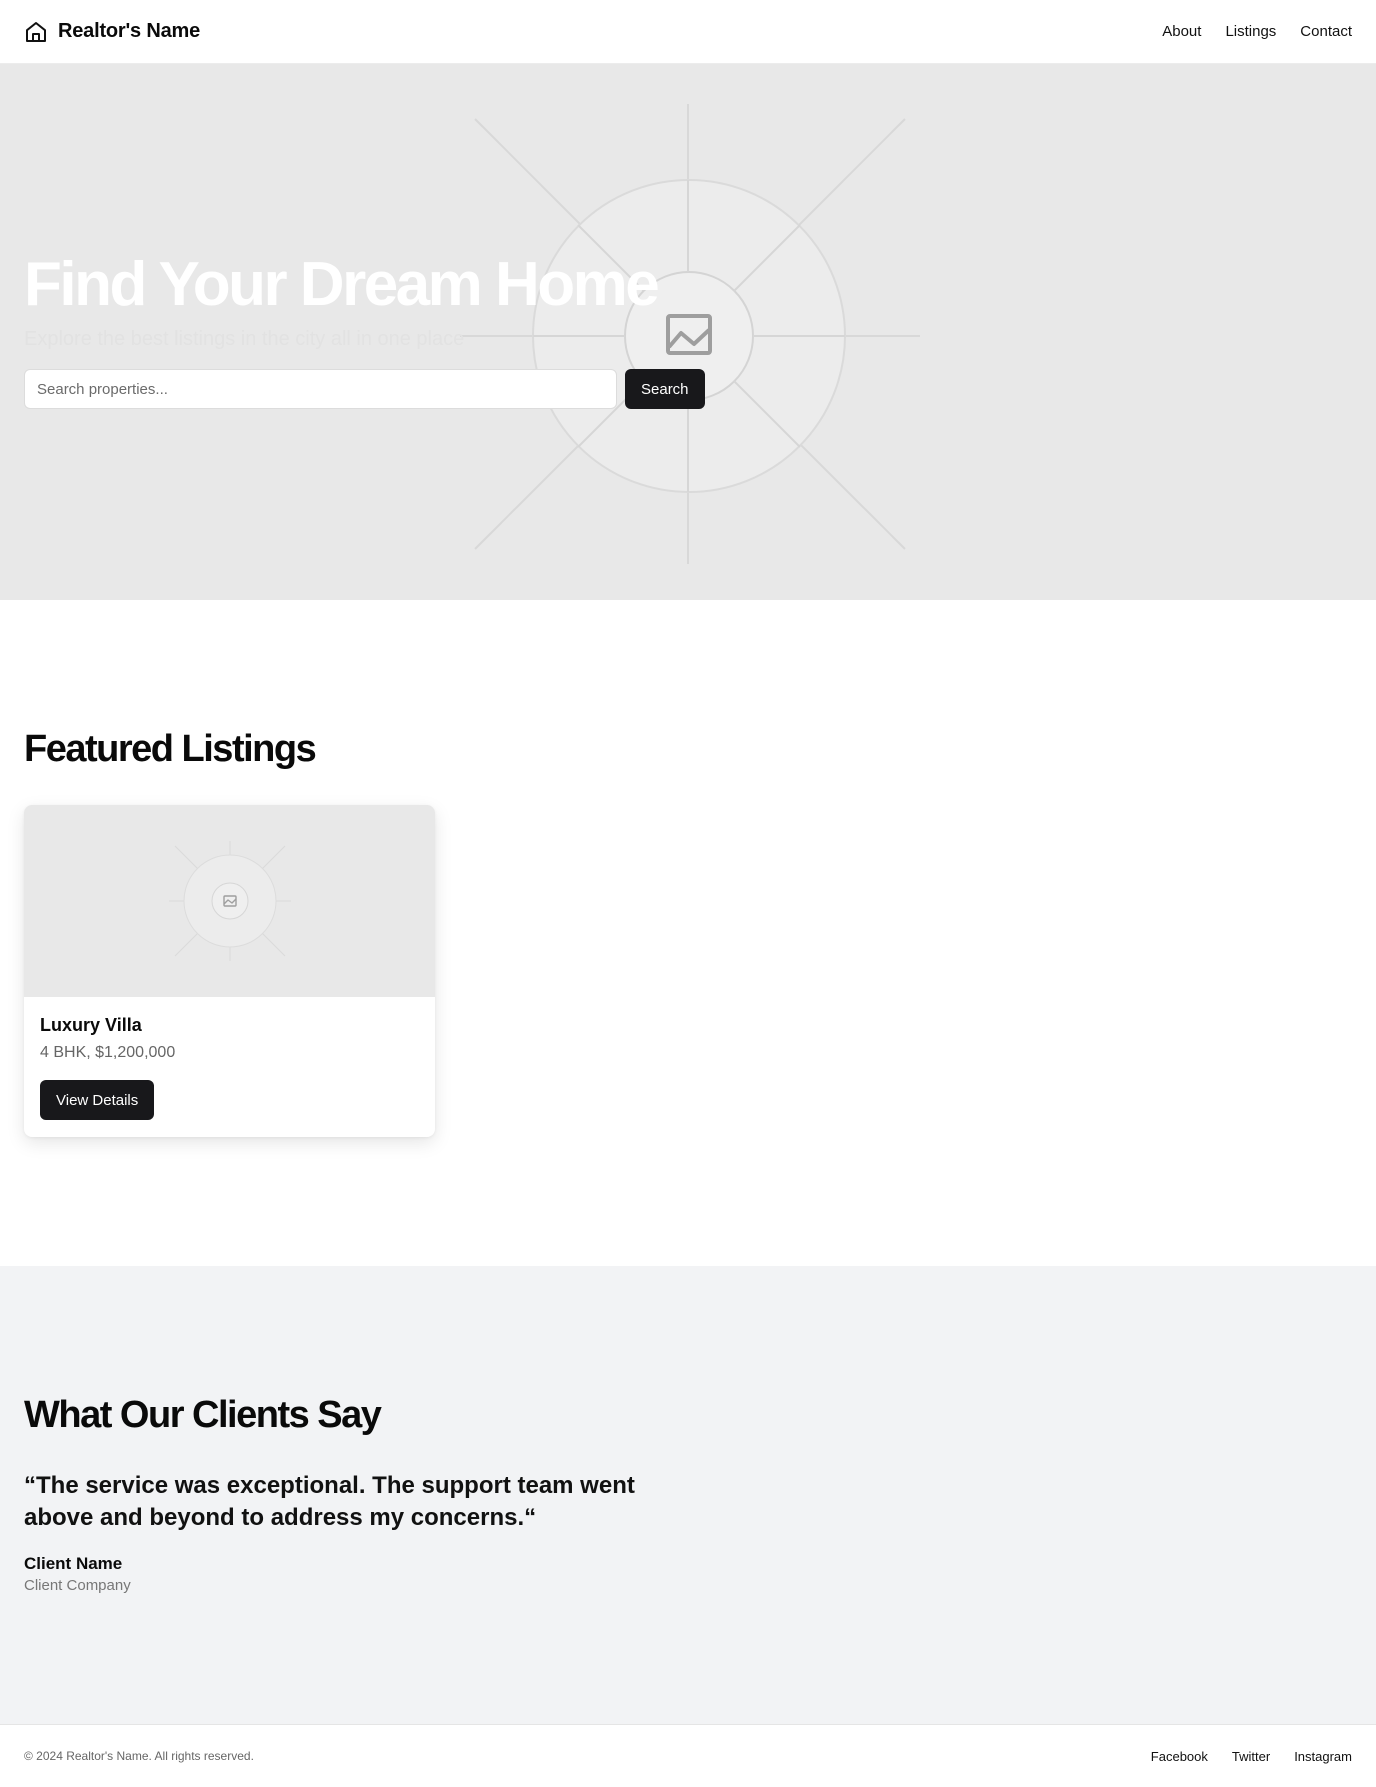 The height and width of the screenshot is (1787, 1376). I want to click on main-nav: About Listings Contact, so click(1257, 31).